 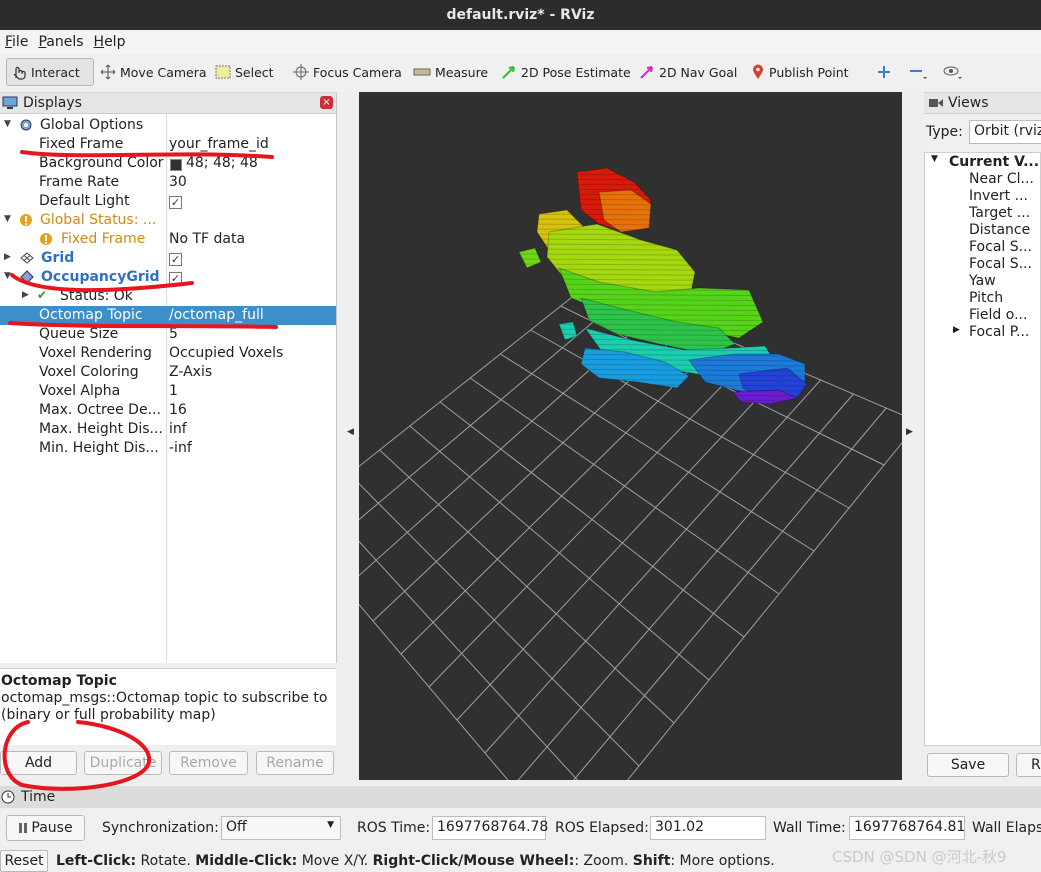 I want to click on grid-checkbox: ✓, so click(x=175, y=259).